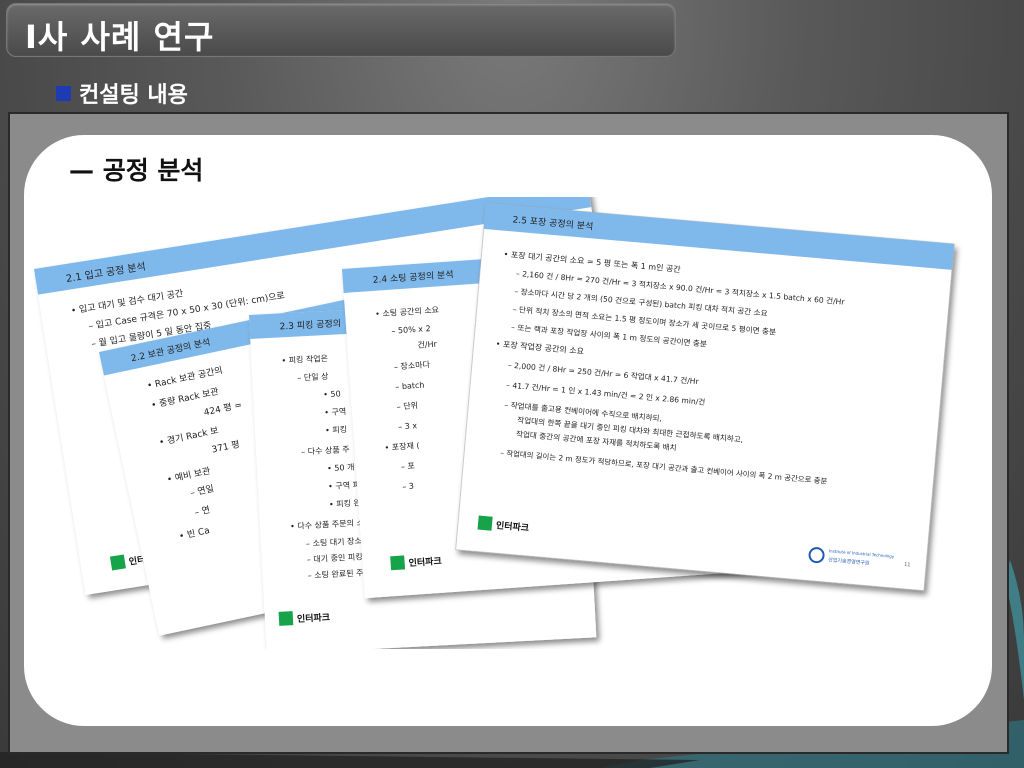  Describe the element at coordinates (336, 429) in the screenshot. I see `slide-2-3-line-5: • 피킹` at that location.